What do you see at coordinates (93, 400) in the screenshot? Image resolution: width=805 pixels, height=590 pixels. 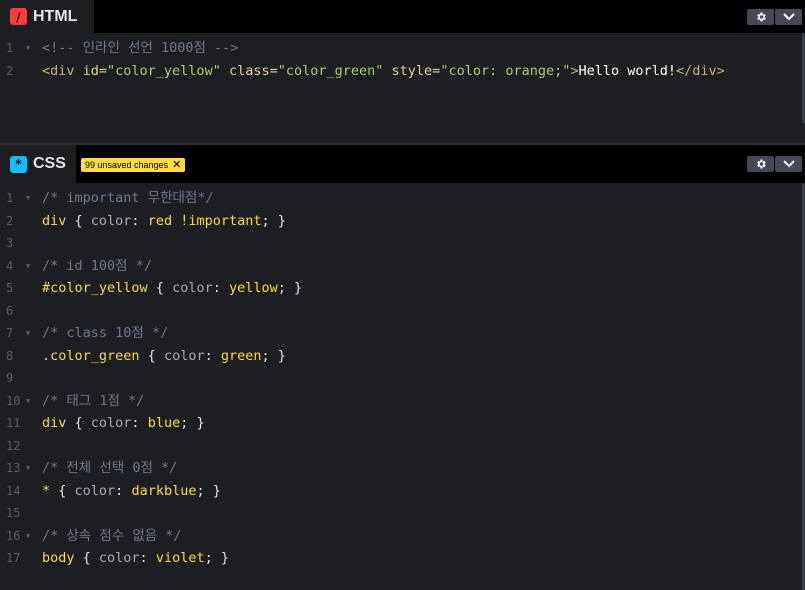 I see `css-comment: /* 태그 1점 */` at bounding box center [93, 400].